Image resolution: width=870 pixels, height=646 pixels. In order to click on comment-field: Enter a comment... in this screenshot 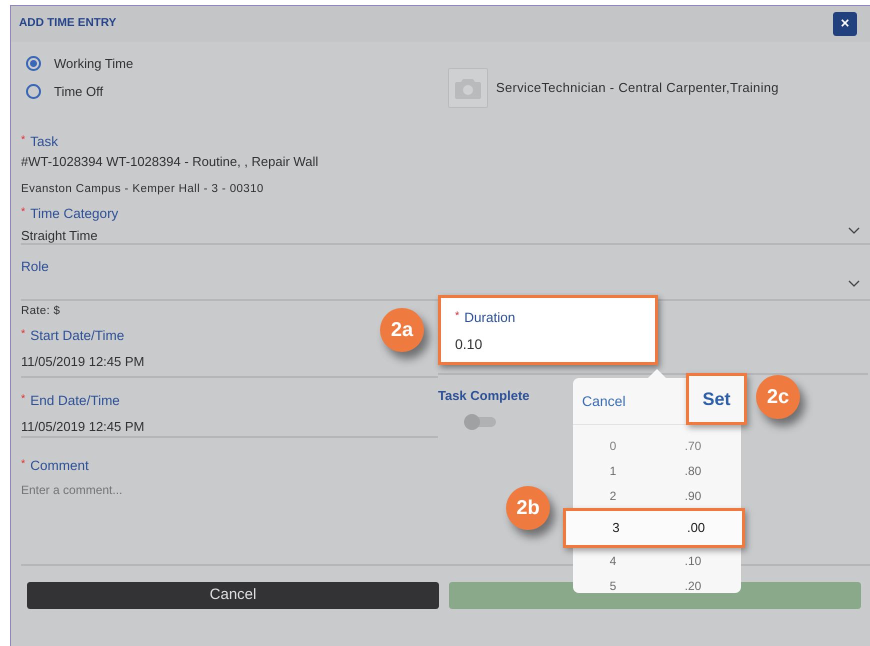, I will do `click(211, 489)`.